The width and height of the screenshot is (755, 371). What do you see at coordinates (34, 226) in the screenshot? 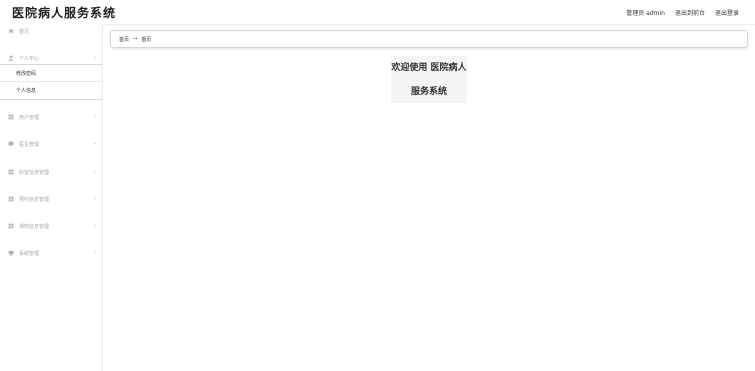
I see `sidebar-item-label: 通知信息管理` at bounding box center [34, 226].